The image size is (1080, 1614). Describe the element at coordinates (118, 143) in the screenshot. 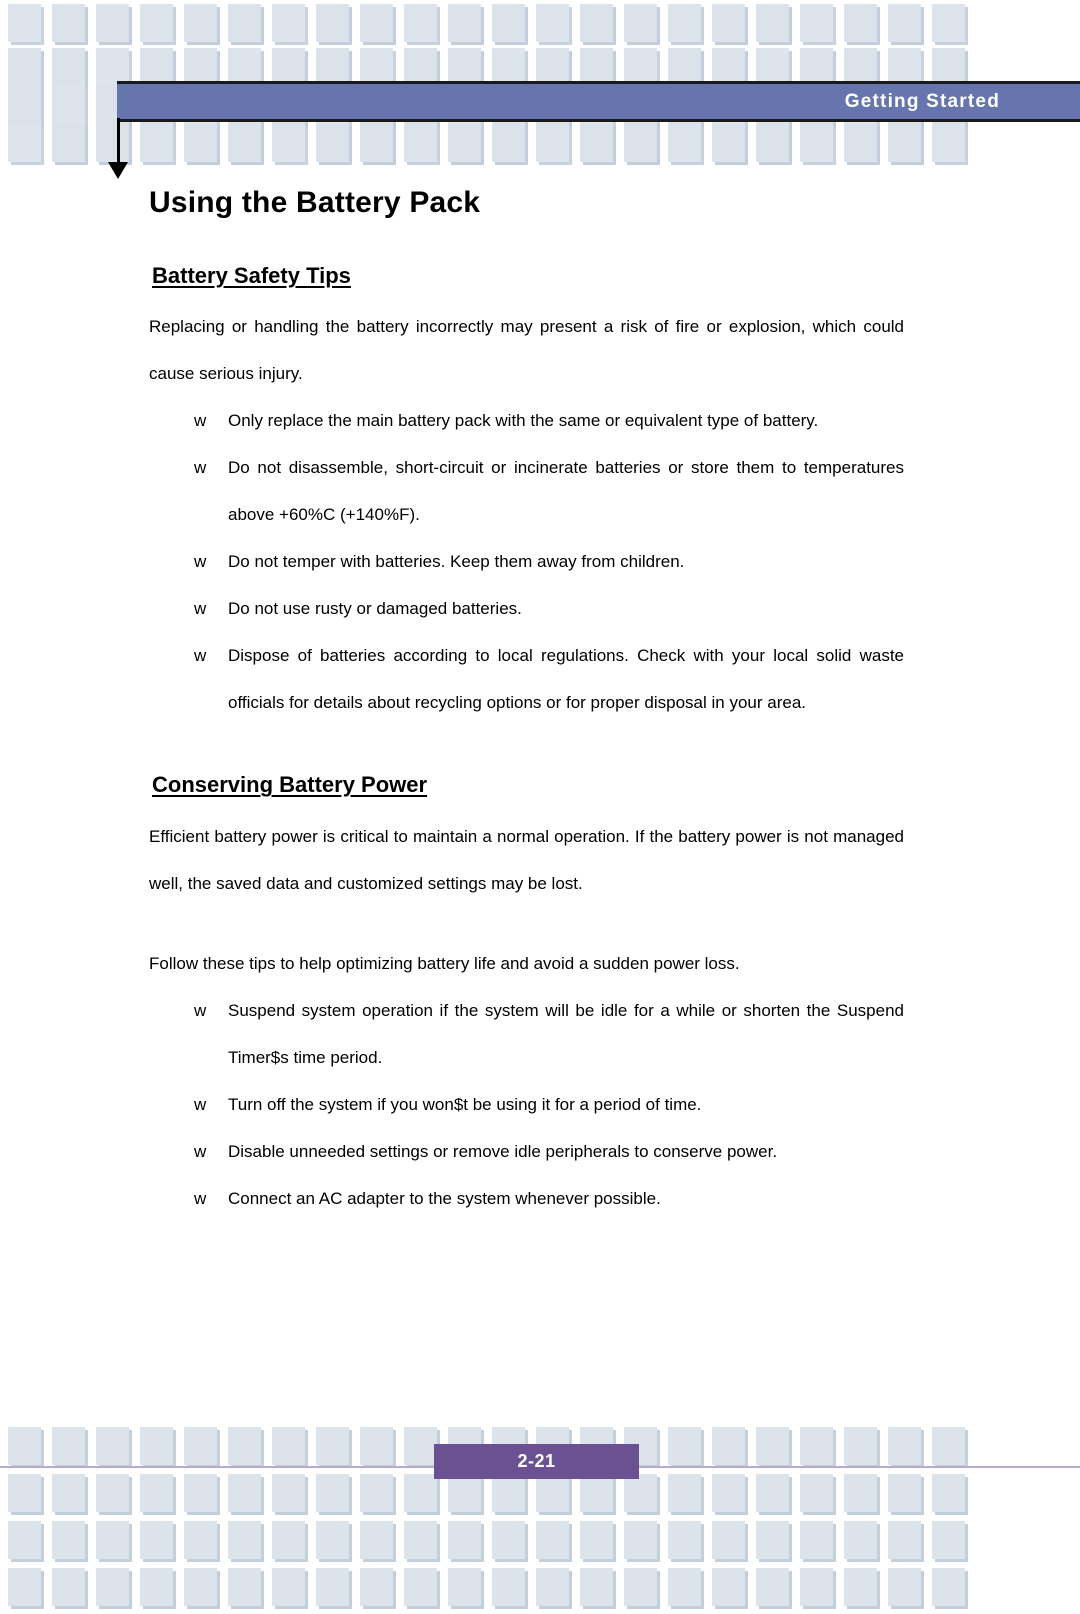

I see `pointer-line` at that location.